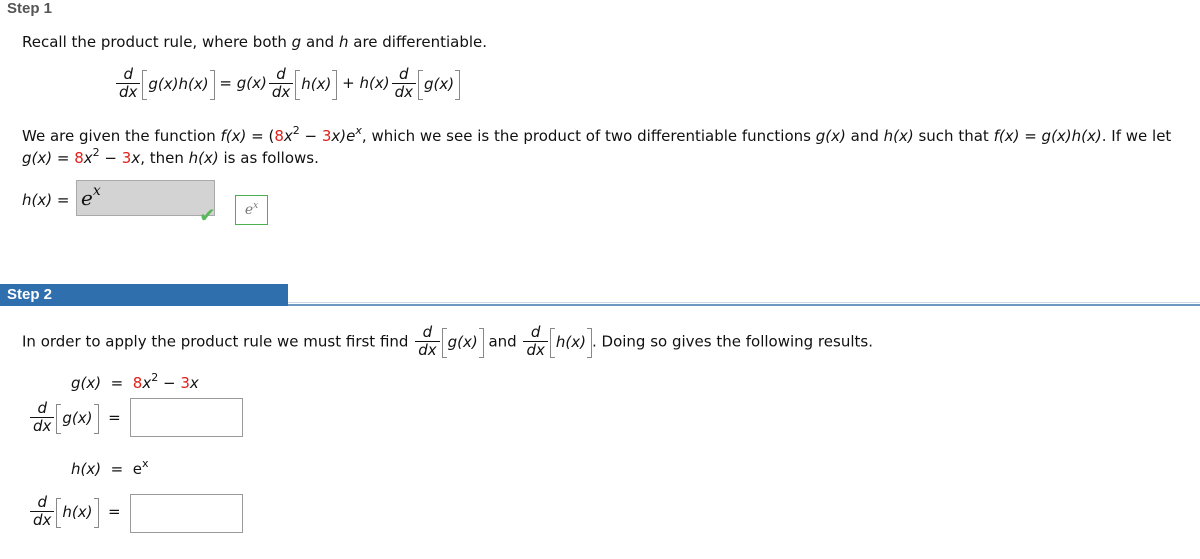  I want to click on h-derivative-row: d dx h(x) =, so click(74, 511).